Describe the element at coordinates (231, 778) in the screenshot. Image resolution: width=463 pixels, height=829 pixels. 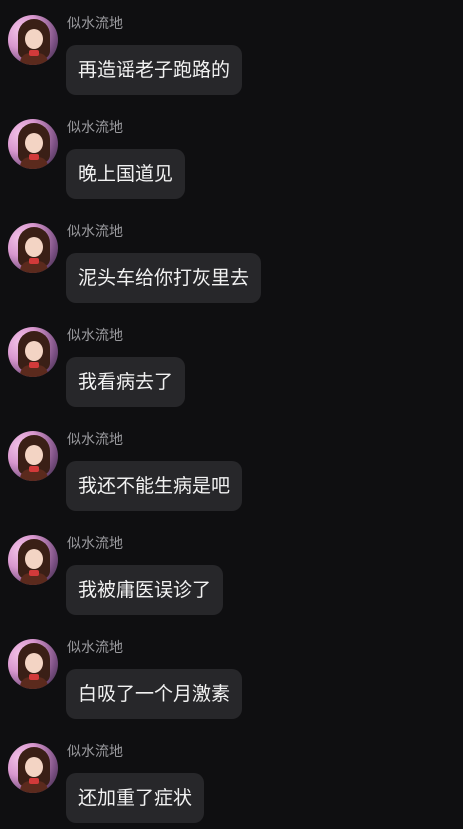
I see `chat-message: 似水流地 还加重了症状` at that location.